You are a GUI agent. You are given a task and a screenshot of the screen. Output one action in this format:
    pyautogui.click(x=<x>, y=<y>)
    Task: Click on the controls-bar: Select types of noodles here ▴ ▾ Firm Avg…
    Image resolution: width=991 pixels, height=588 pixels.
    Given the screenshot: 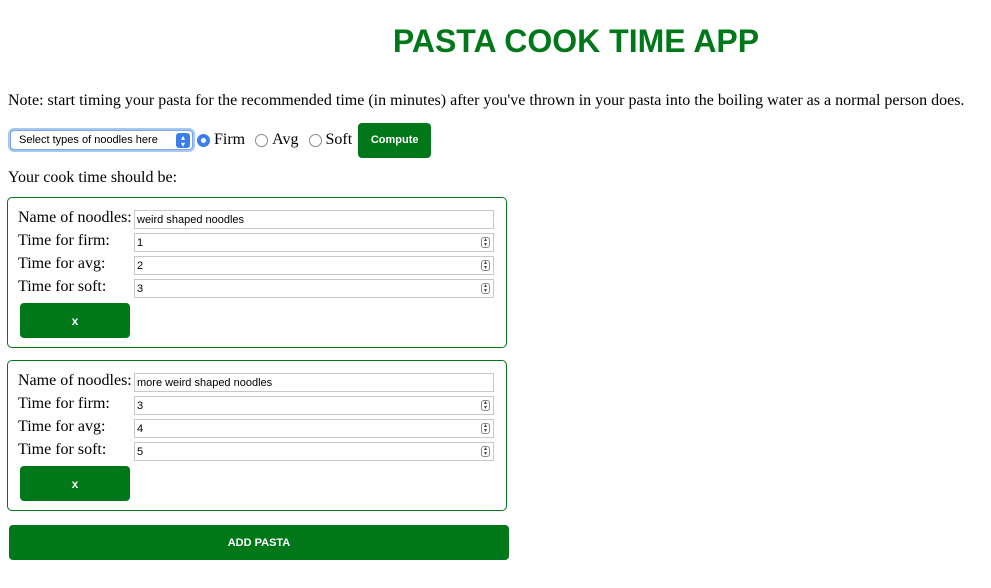 What is the action you would take?
    pyautogui.click(x=220, y=140)
    